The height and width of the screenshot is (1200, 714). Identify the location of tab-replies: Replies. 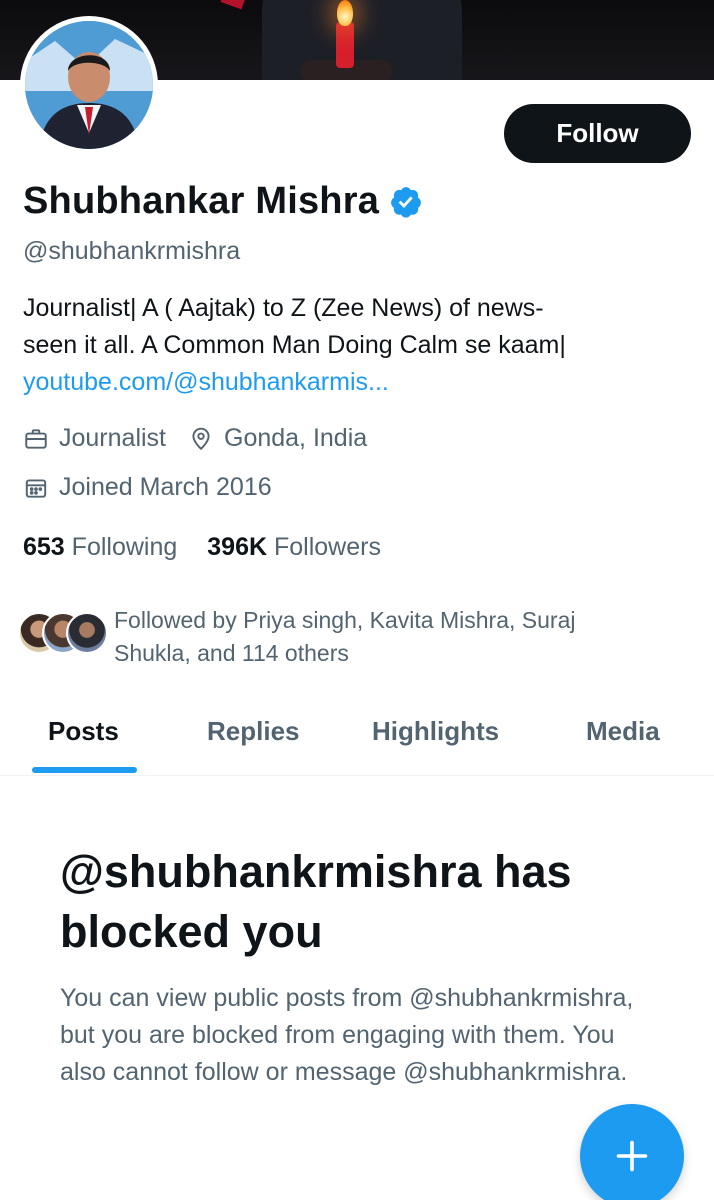
(253, 731).